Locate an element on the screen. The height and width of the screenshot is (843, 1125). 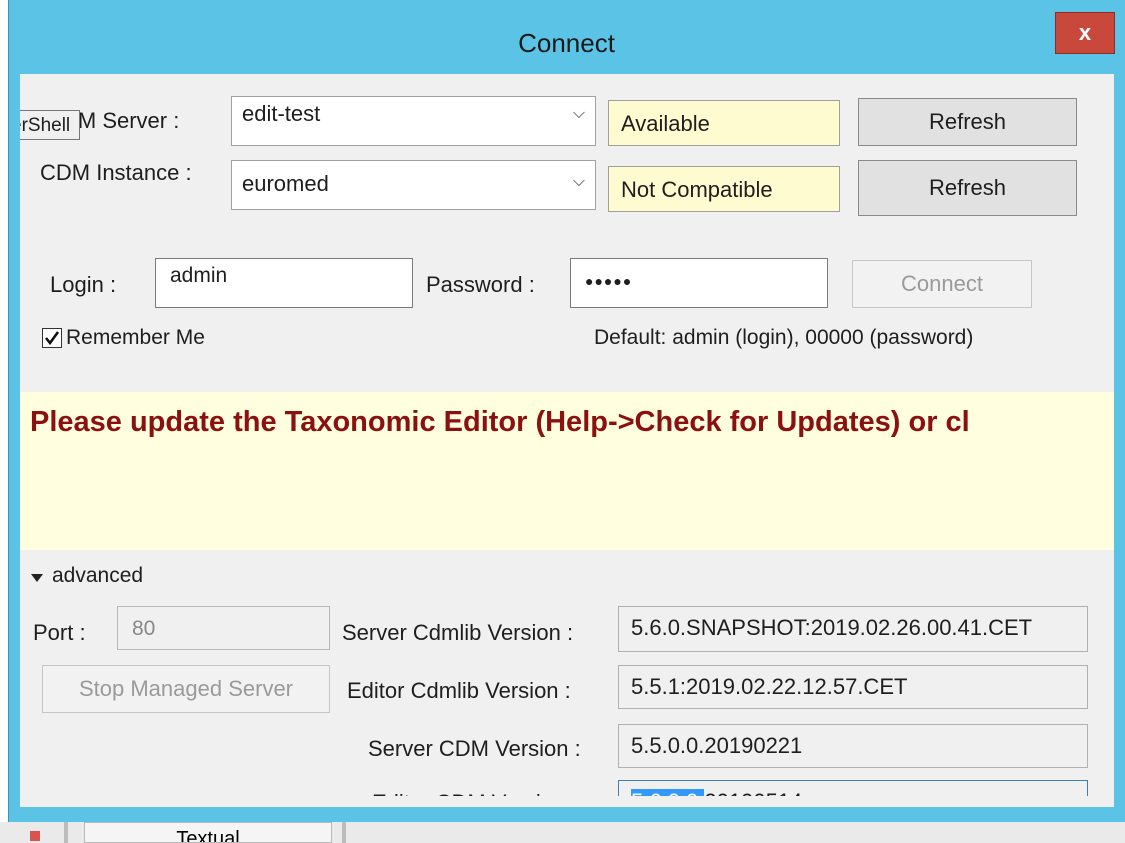
app-icon is located at coordinates (35, 836).